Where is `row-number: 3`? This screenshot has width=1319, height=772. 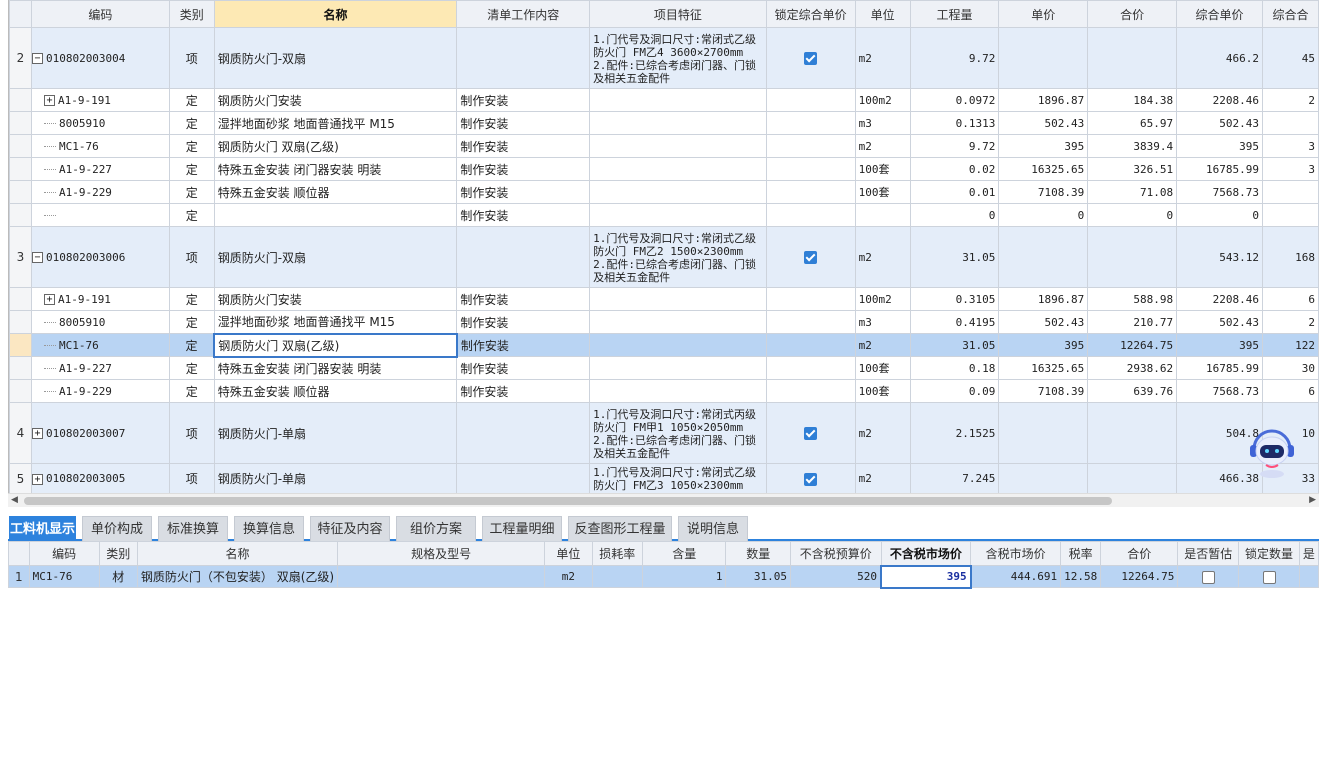
row-number: 3 is located at coordinates (20, 257).